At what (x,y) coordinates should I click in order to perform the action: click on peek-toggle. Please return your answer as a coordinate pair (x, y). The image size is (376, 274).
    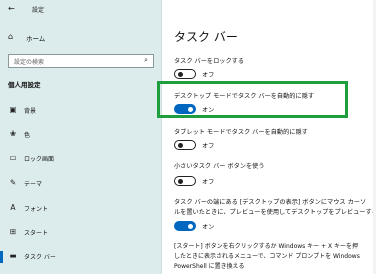
    Looking at the image, I should click on (185, 226).